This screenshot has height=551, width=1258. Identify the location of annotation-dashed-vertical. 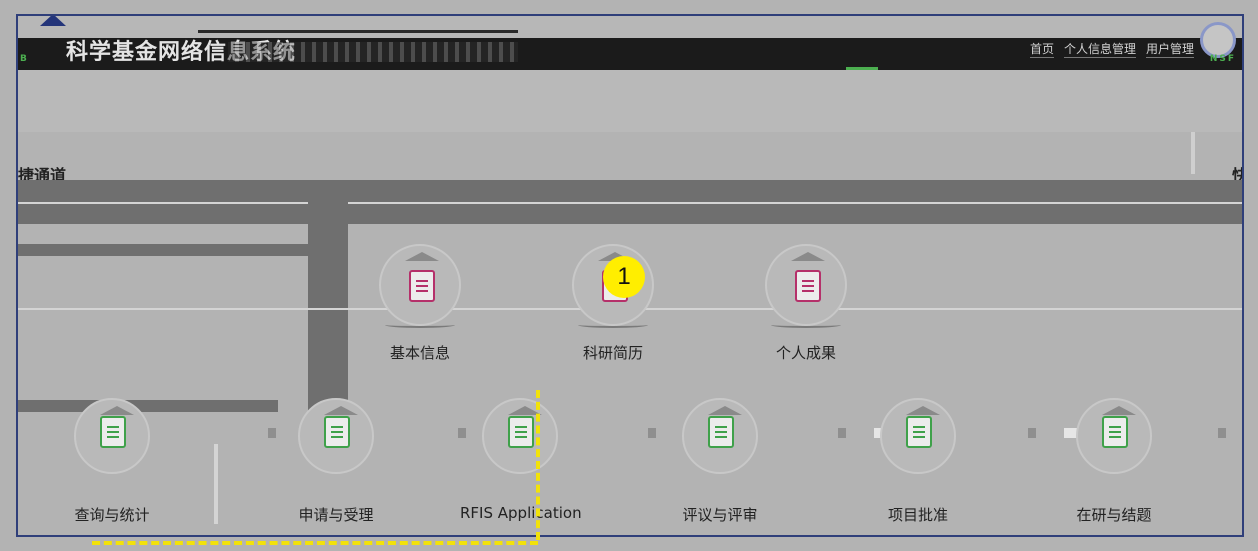
(538, 465).